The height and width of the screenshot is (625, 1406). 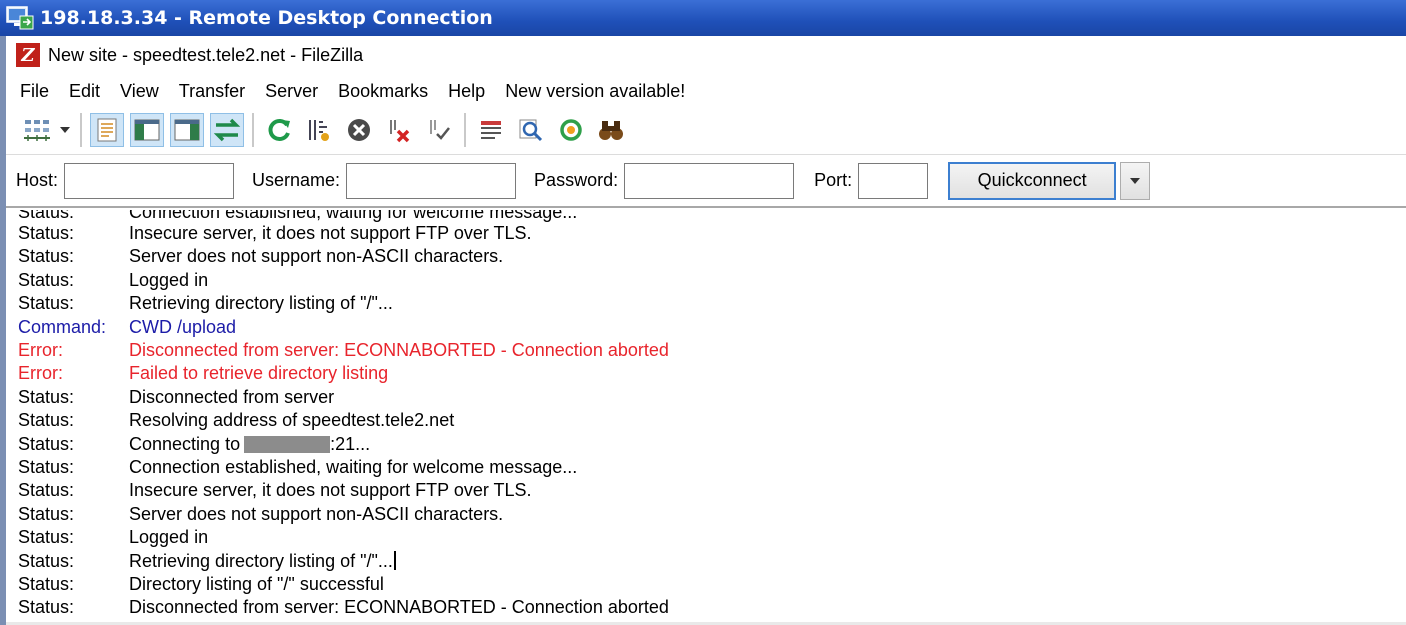 I want to click on log-message: CWD /upload, so click(x=182, y=327).